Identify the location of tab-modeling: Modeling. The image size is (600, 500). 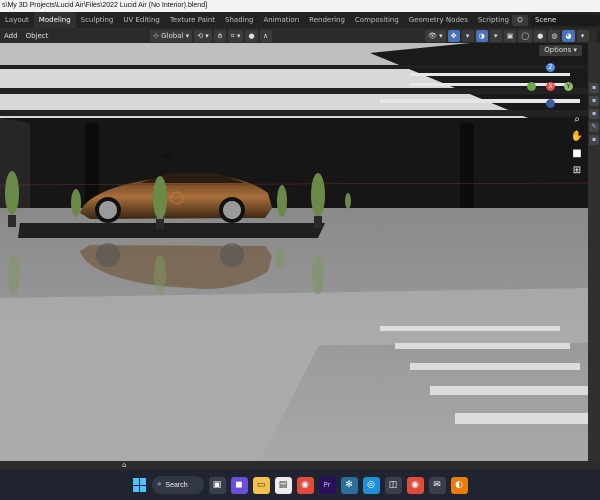
(54, 20).